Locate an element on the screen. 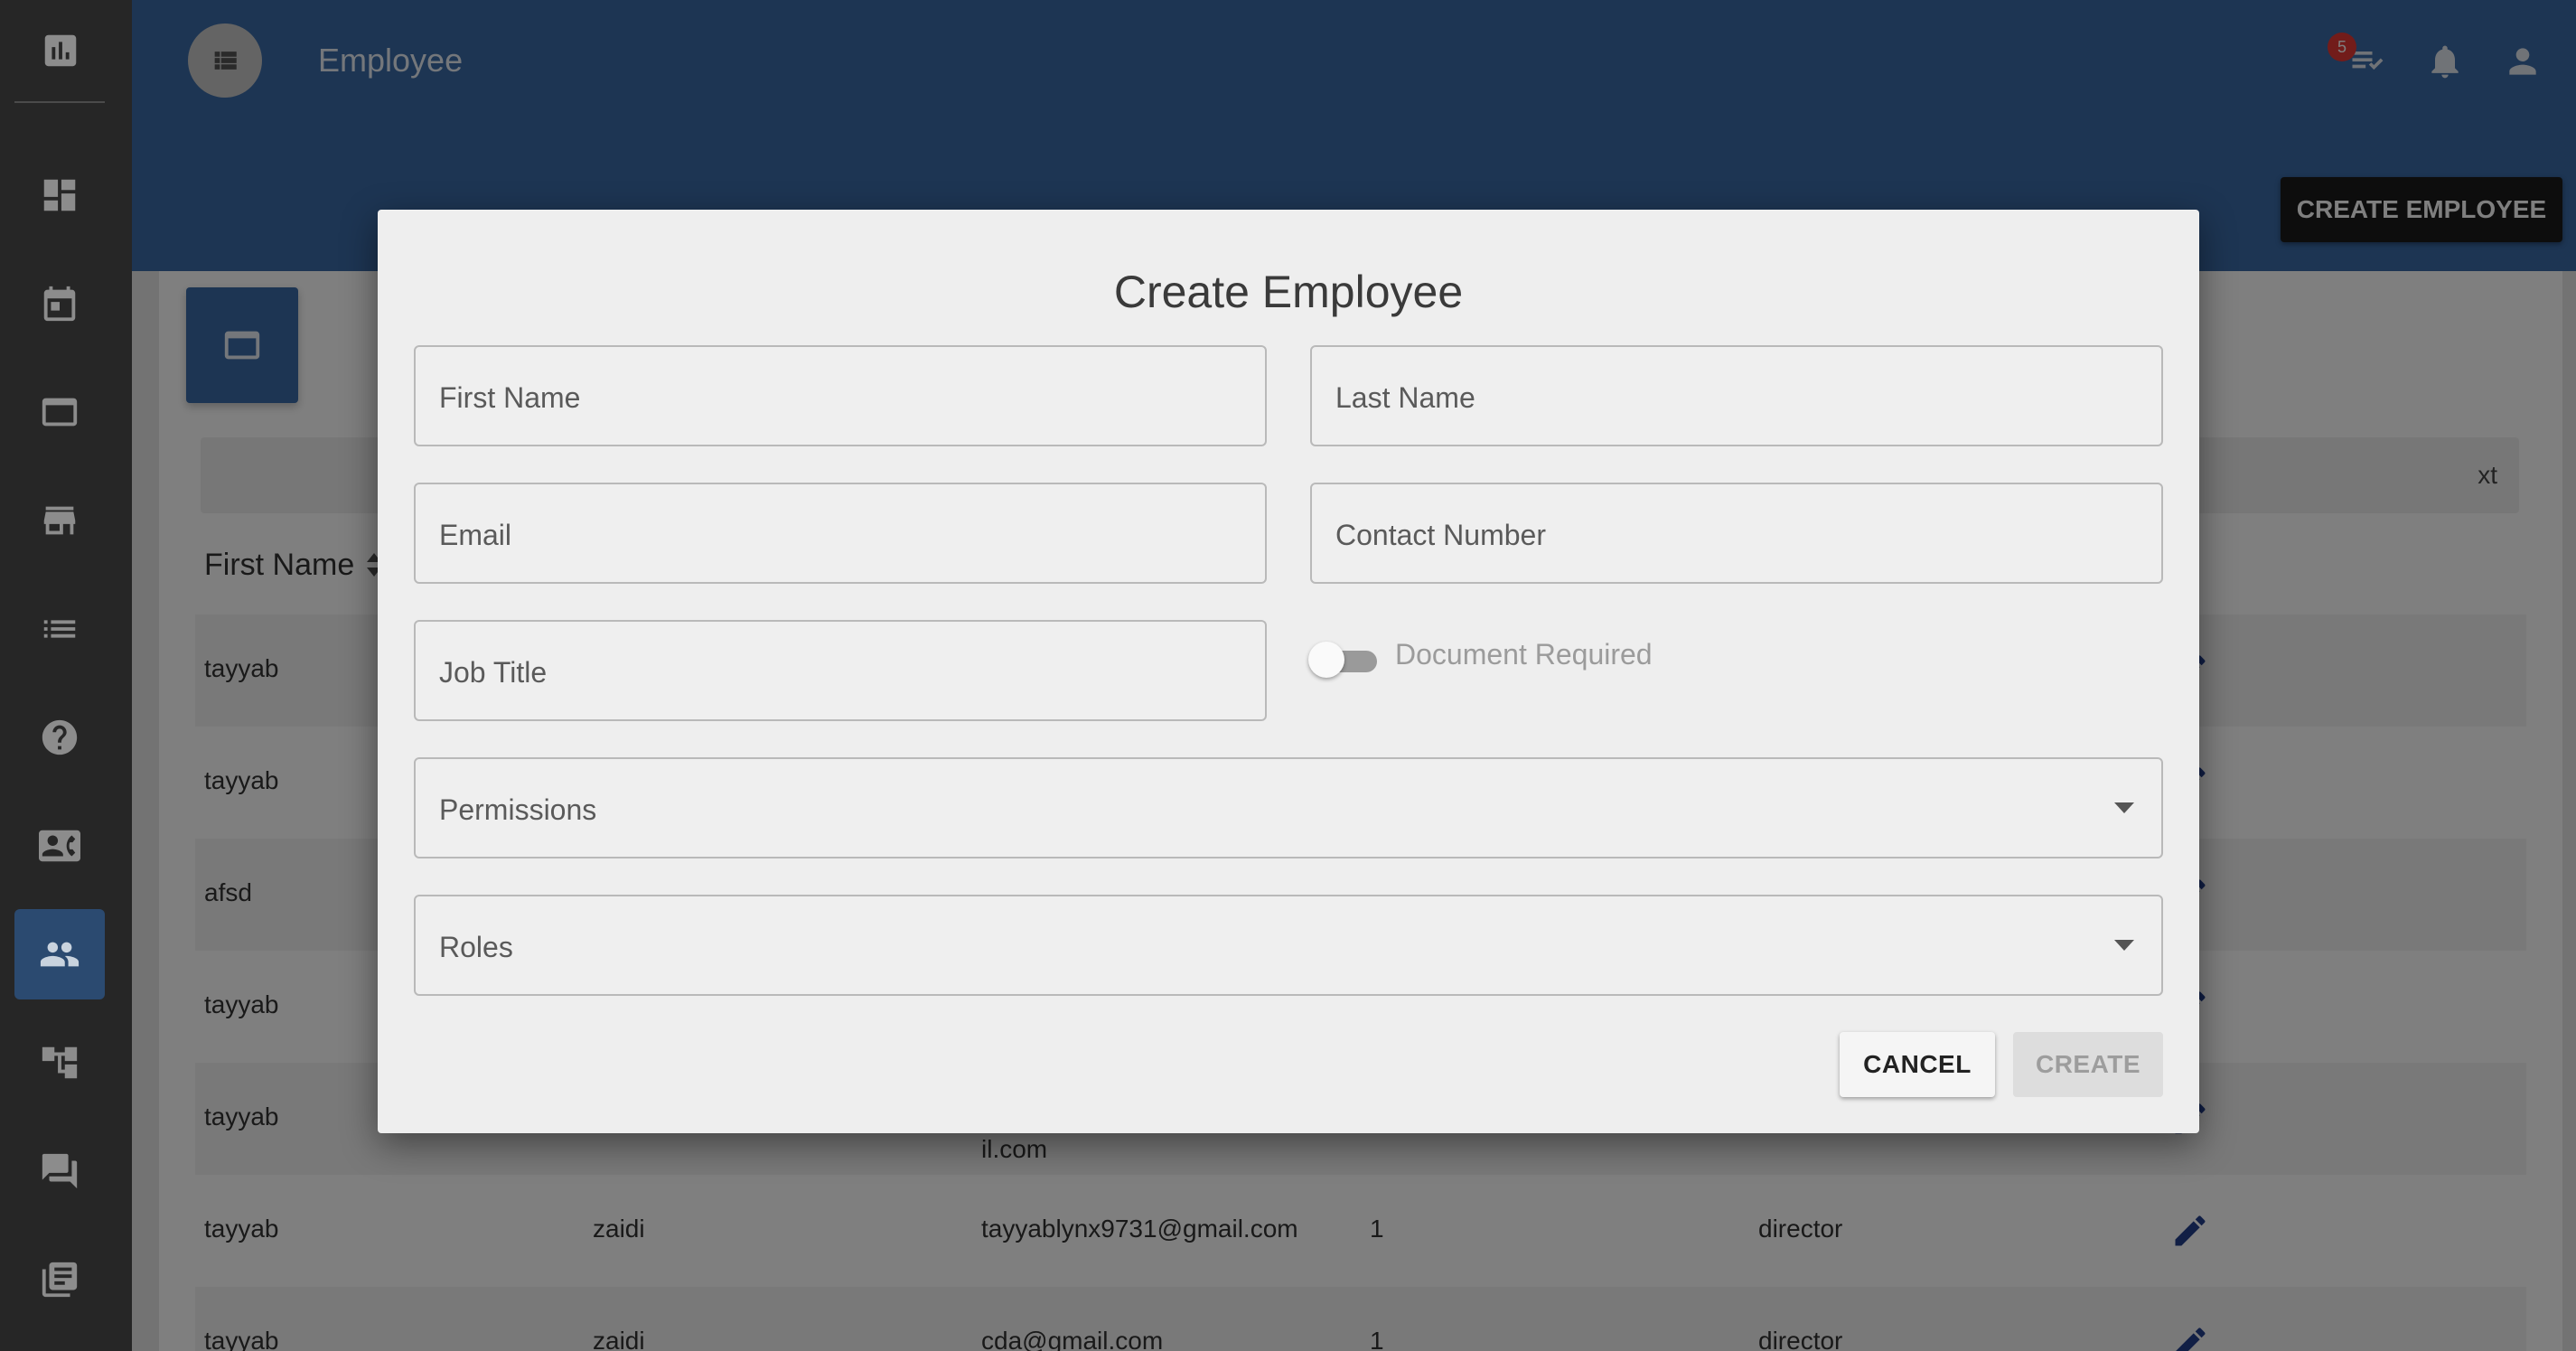 The image size is (2576, 1351). sidebar-item-calendar is located at coordinates (59, 303).